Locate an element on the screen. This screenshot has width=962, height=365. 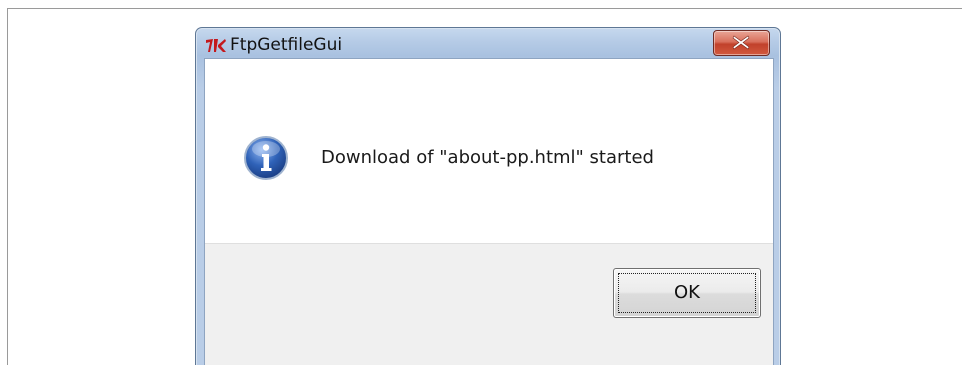
ok-button: OK is located at coordinates (687, 293).